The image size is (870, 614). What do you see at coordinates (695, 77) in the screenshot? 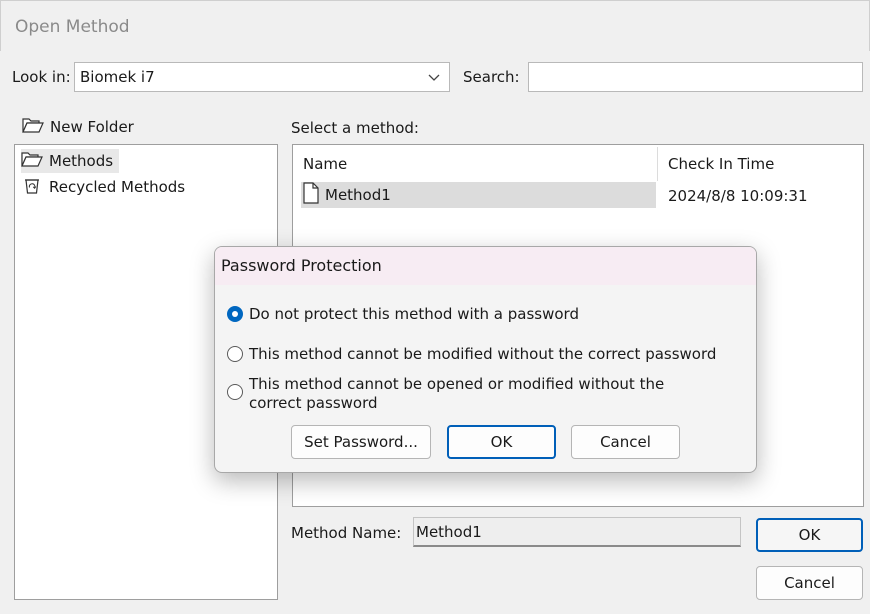
I see `search-input` at bounding box center [695, 77].